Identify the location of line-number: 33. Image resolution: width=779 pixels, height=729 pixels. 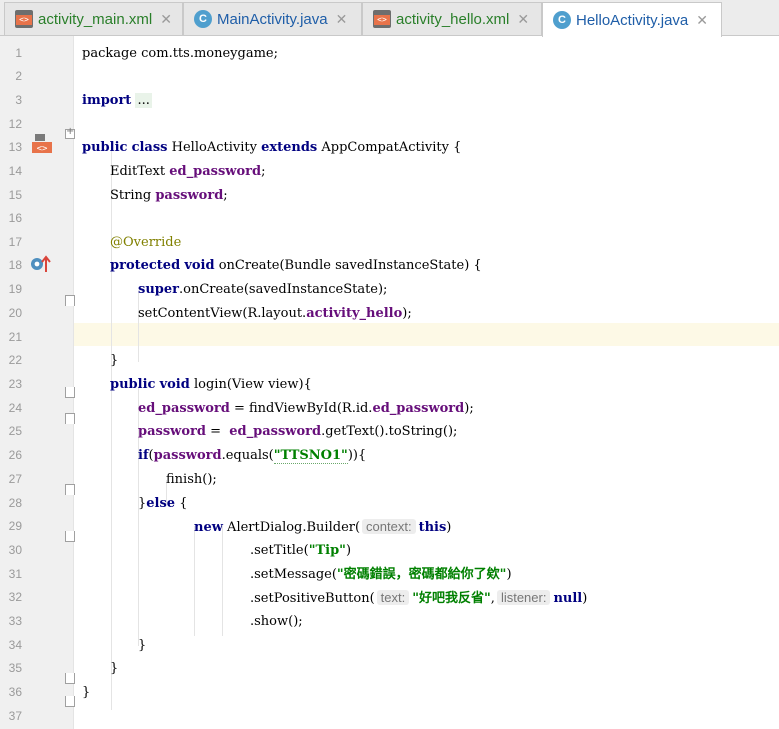
(15, 621).